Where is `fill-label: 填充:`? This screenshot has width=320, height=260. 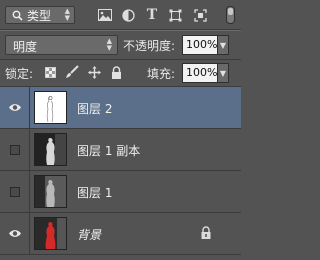
fill-label: 填充: is located at coordinates (161, 74).